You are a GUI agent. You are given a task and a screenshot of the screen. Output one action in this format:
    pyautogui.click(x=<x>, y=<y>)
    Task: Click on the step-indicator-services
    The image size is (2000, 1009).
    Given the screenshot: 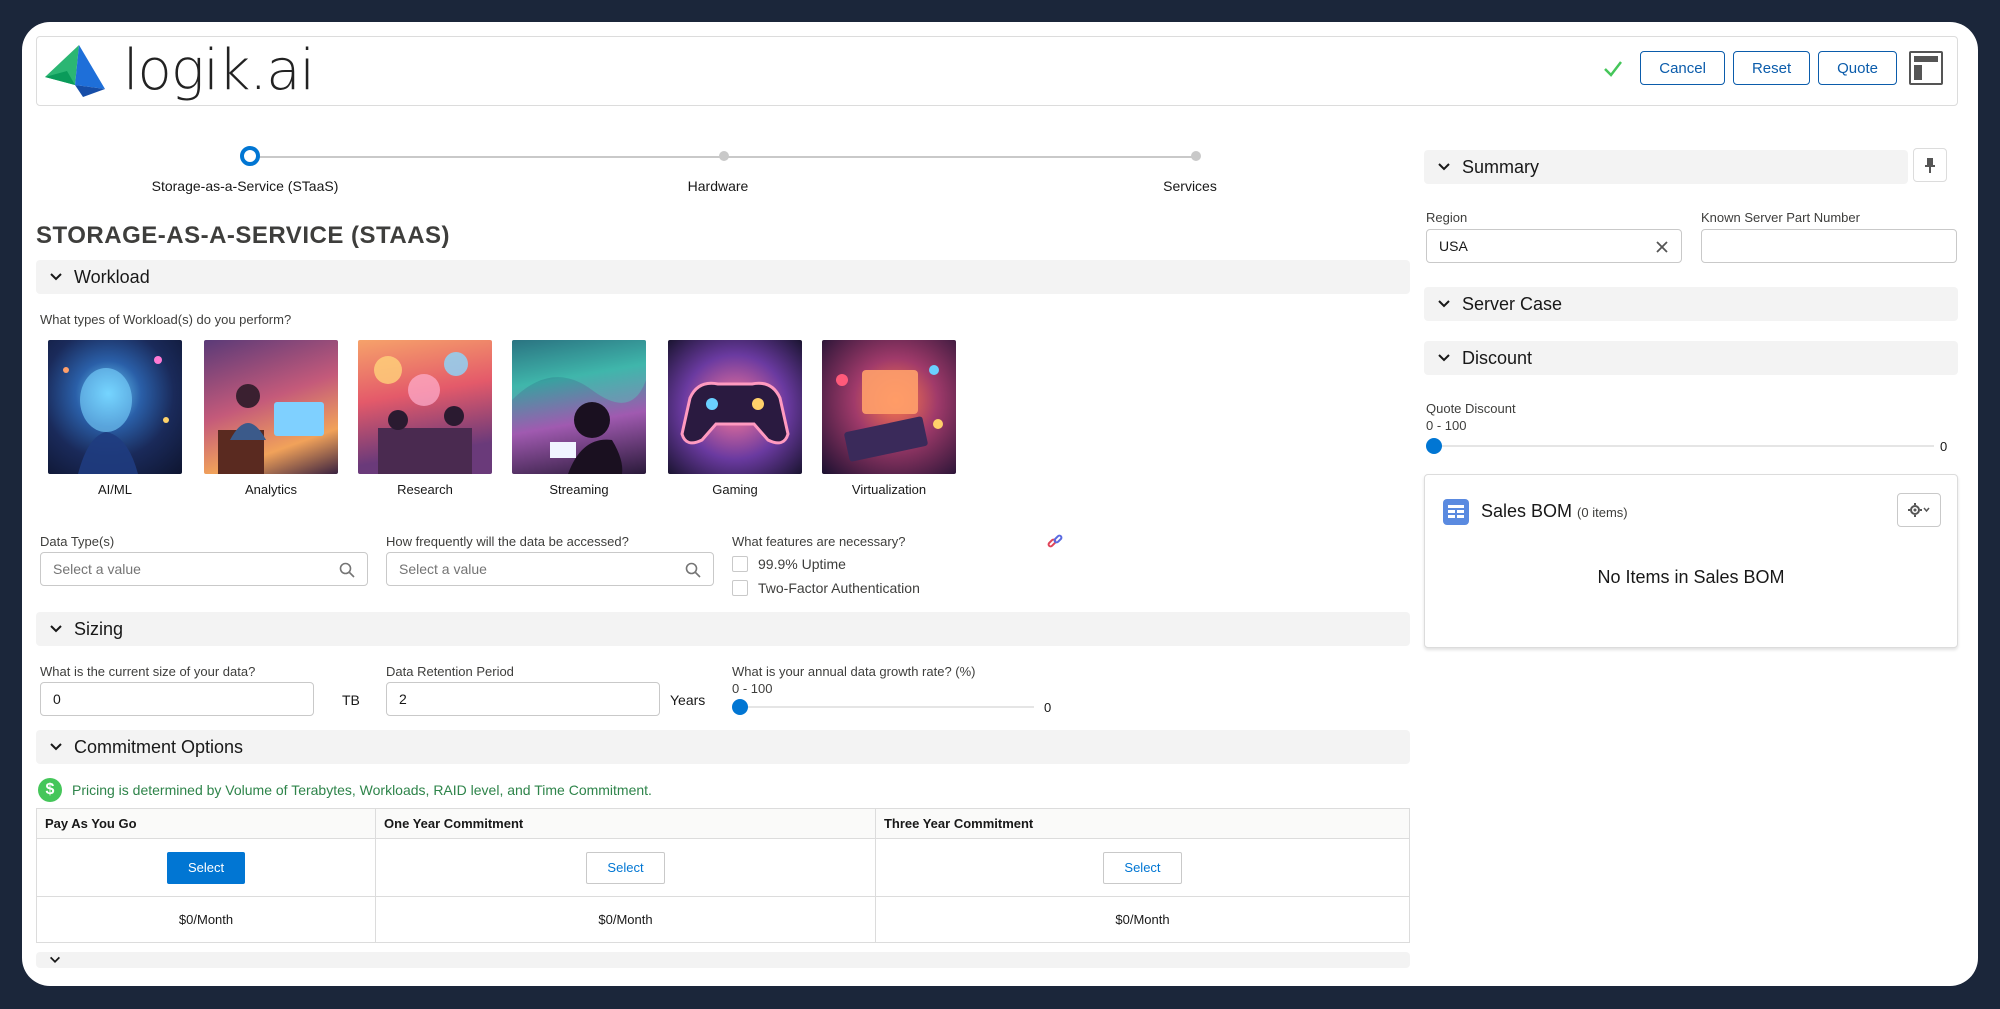 What is the action you would take?
    pyautogui.click(x=1196, y=156)
    